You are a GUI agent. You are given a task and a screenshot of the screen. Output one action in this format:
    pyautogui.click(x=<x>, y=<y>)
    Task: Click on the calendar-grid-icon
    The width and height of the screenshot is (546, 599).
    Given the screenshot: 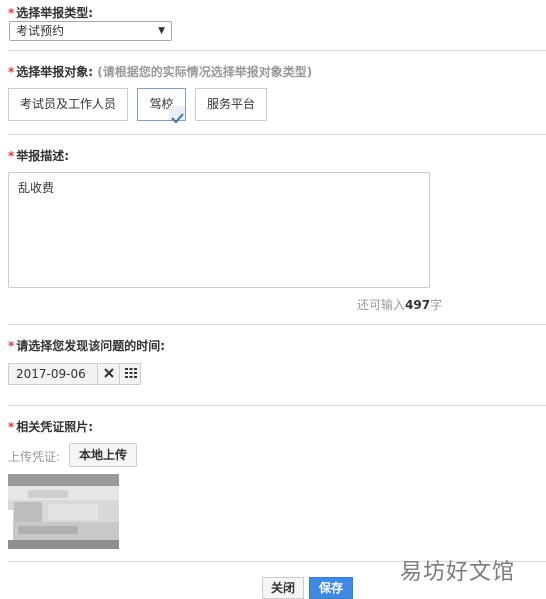 What is the action you would take?
    pyautogui.click(x=130, y=374)
    